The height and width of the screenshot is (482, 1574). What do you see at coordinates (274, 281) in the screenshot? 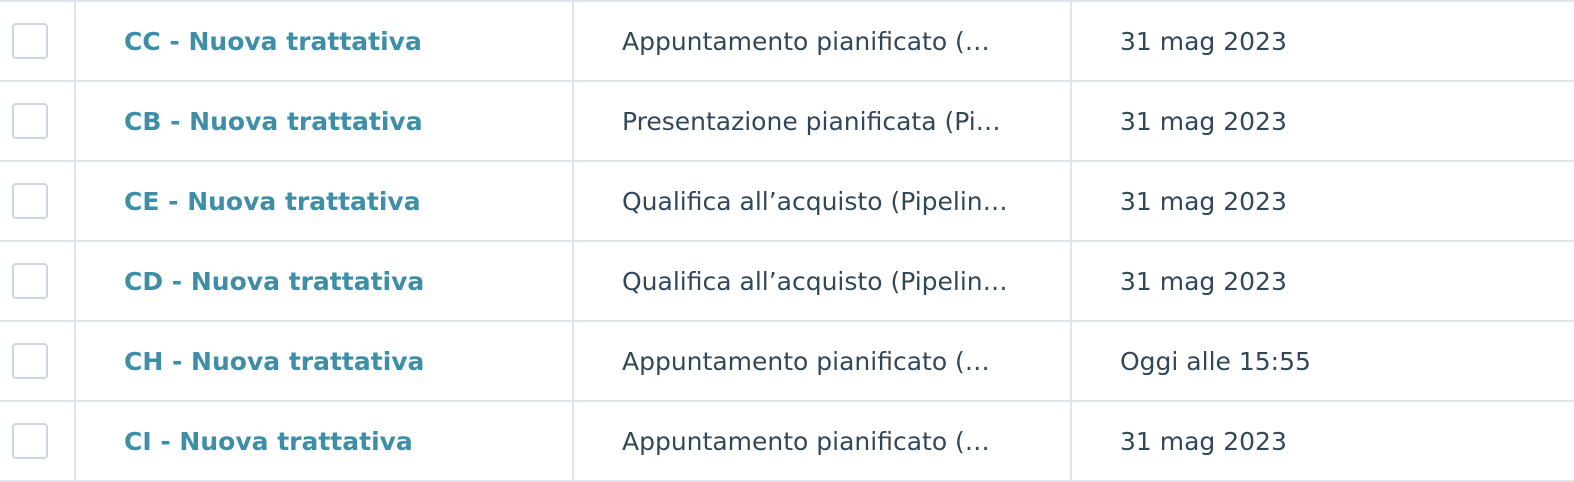
I see `deal-name-link: CD - Nuova trattativa` at bounding box center [274, 281].